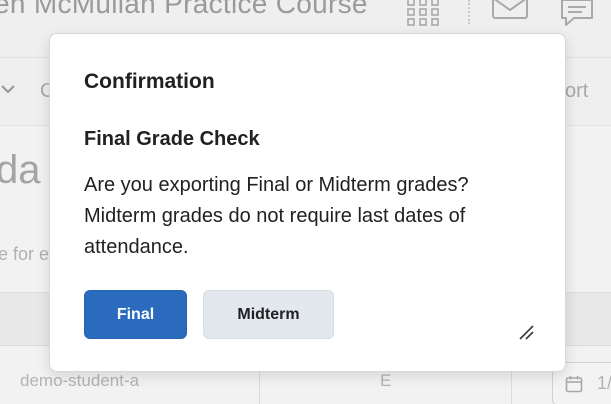 The image size is (611, 404). I want to click on mail-icon, so click(510, 11).